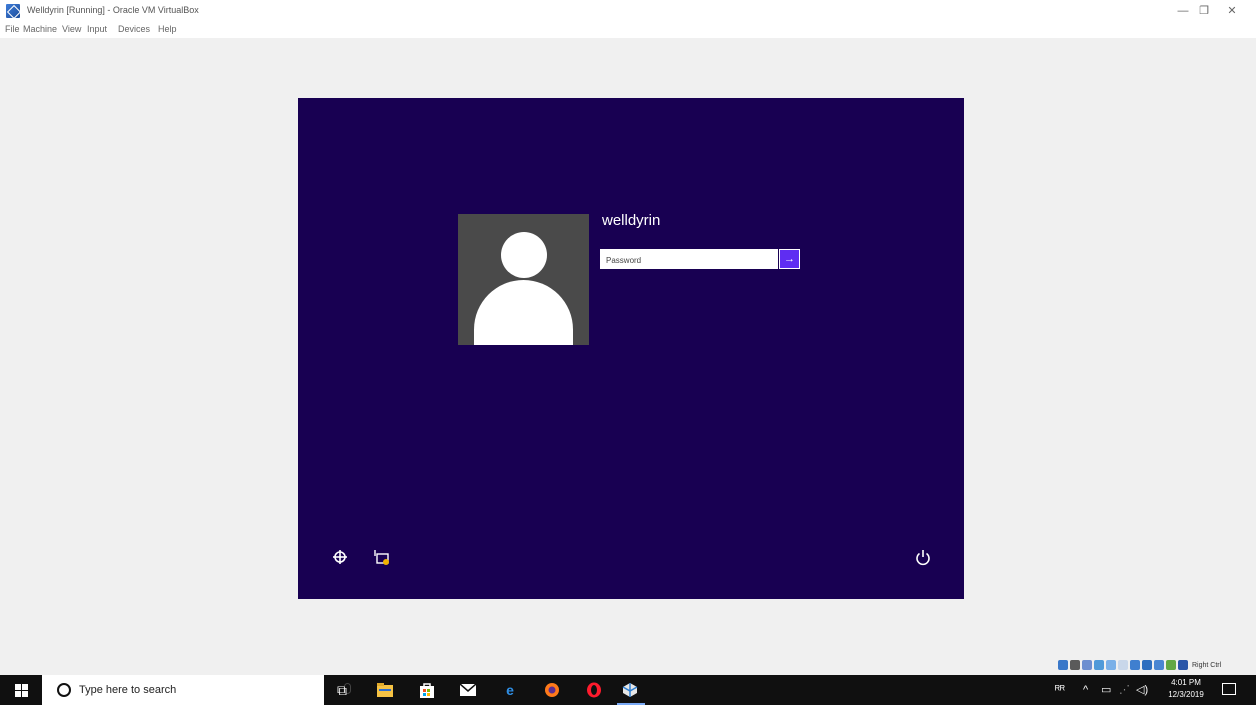 The height and width of the screenshot is (705, 1256). I want to click on mouse-integration-icon, so click(1171, 665).